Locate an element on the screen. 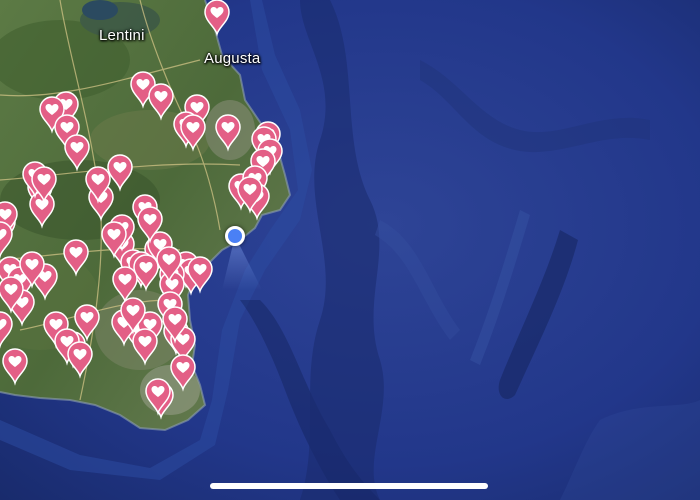 This screenshot has width=700, height=500. city-label-augusta: Augusta is located at coordinates (232, 58).